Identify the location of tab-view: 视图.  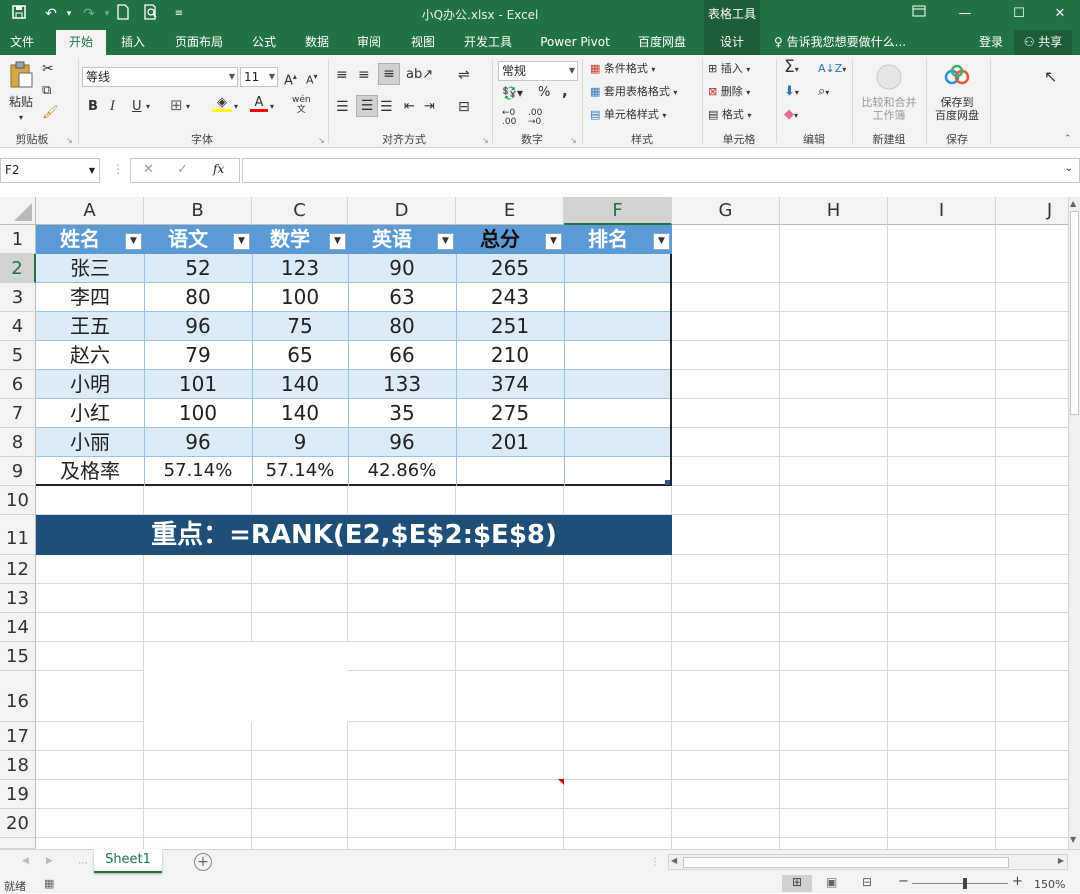
(423, 42).